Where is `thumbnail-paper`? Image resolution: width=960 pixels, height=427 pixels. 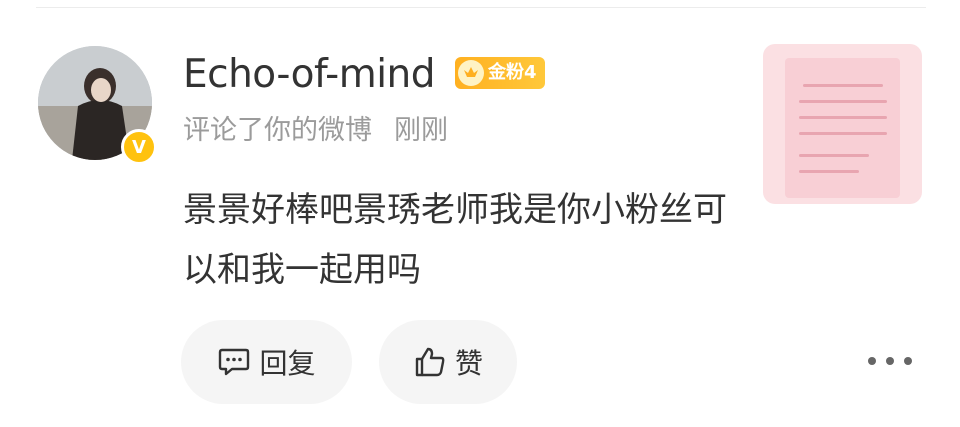
thumbnail-paper is located at coordinates (842, 128).